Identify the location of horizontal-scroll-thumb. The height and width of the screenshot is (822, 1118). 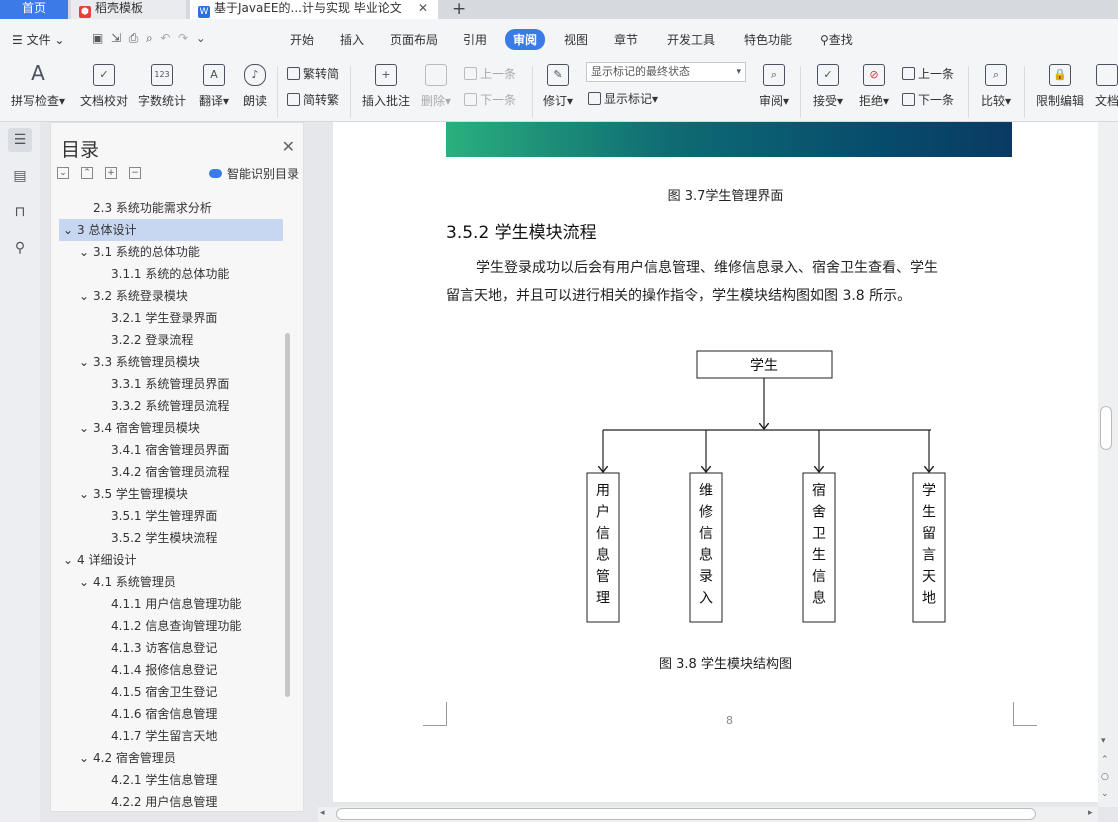
(686, 814).